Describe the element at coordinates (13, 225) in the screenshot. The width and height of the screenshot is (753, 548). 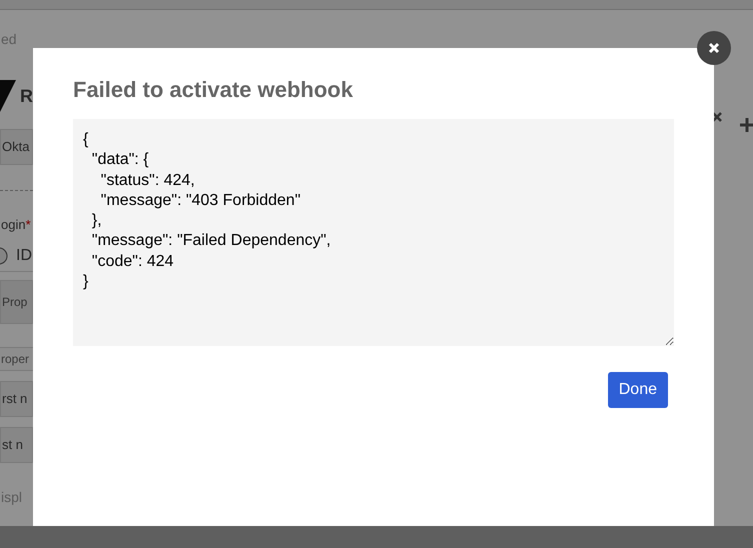
I see `field-label: ogin` at that location.